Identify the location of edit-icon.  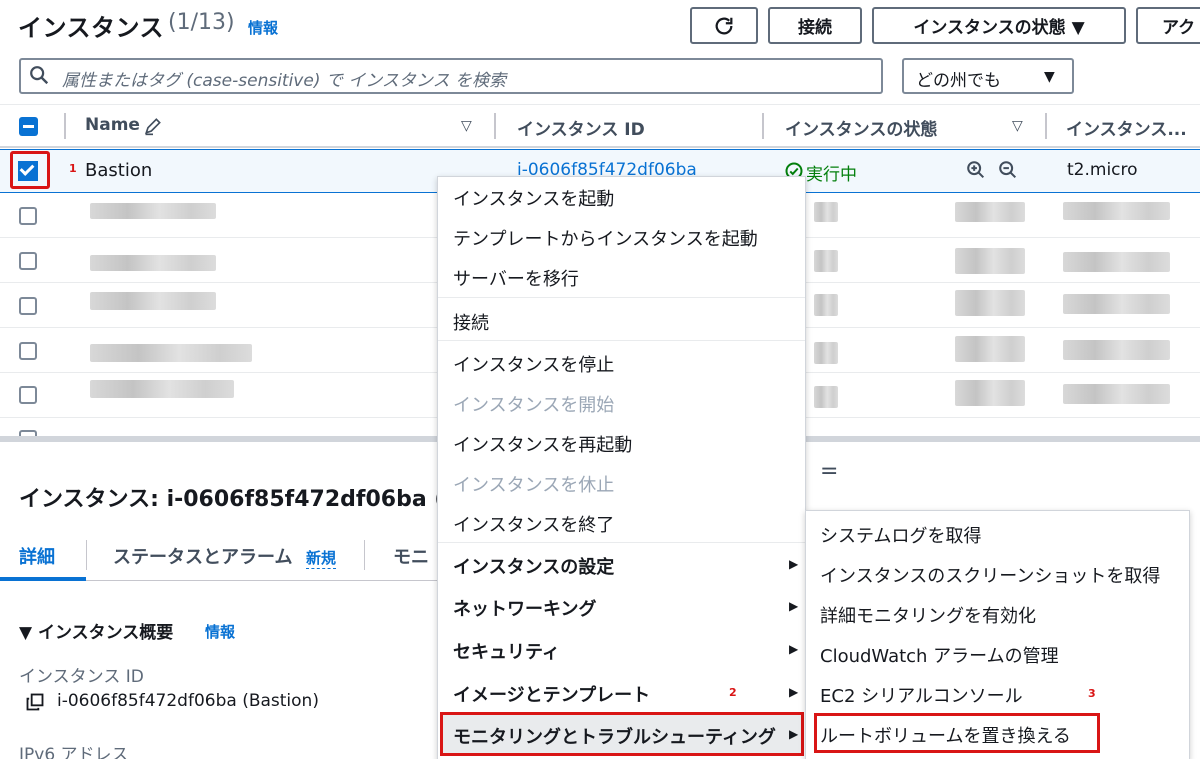
(153, 127).